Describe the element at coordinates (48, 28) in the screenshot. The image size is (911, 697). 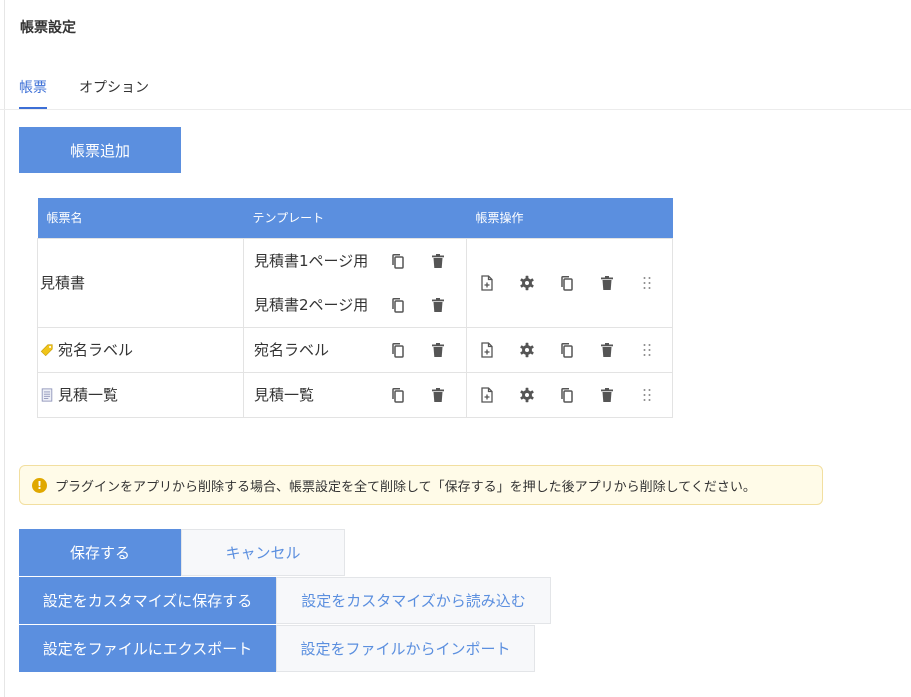
I see `page-title: 帳票設定` at that location.